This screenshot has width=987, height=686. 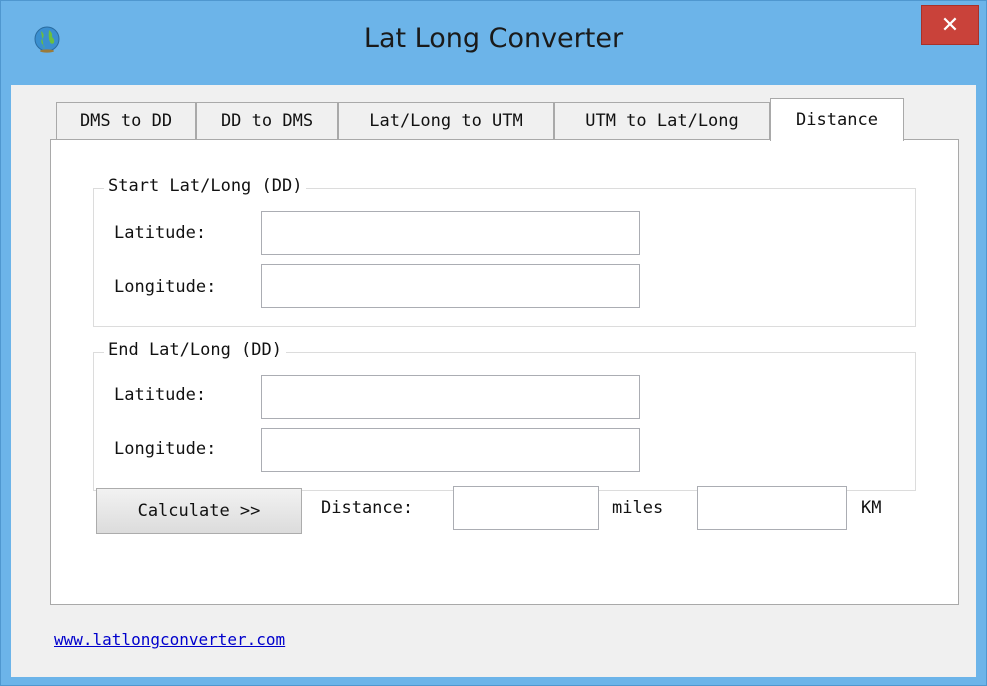 What do you see at coordinates (526, 508) in the screenshot?
I see `distance-miles-input` at bounding box center [526, 508].